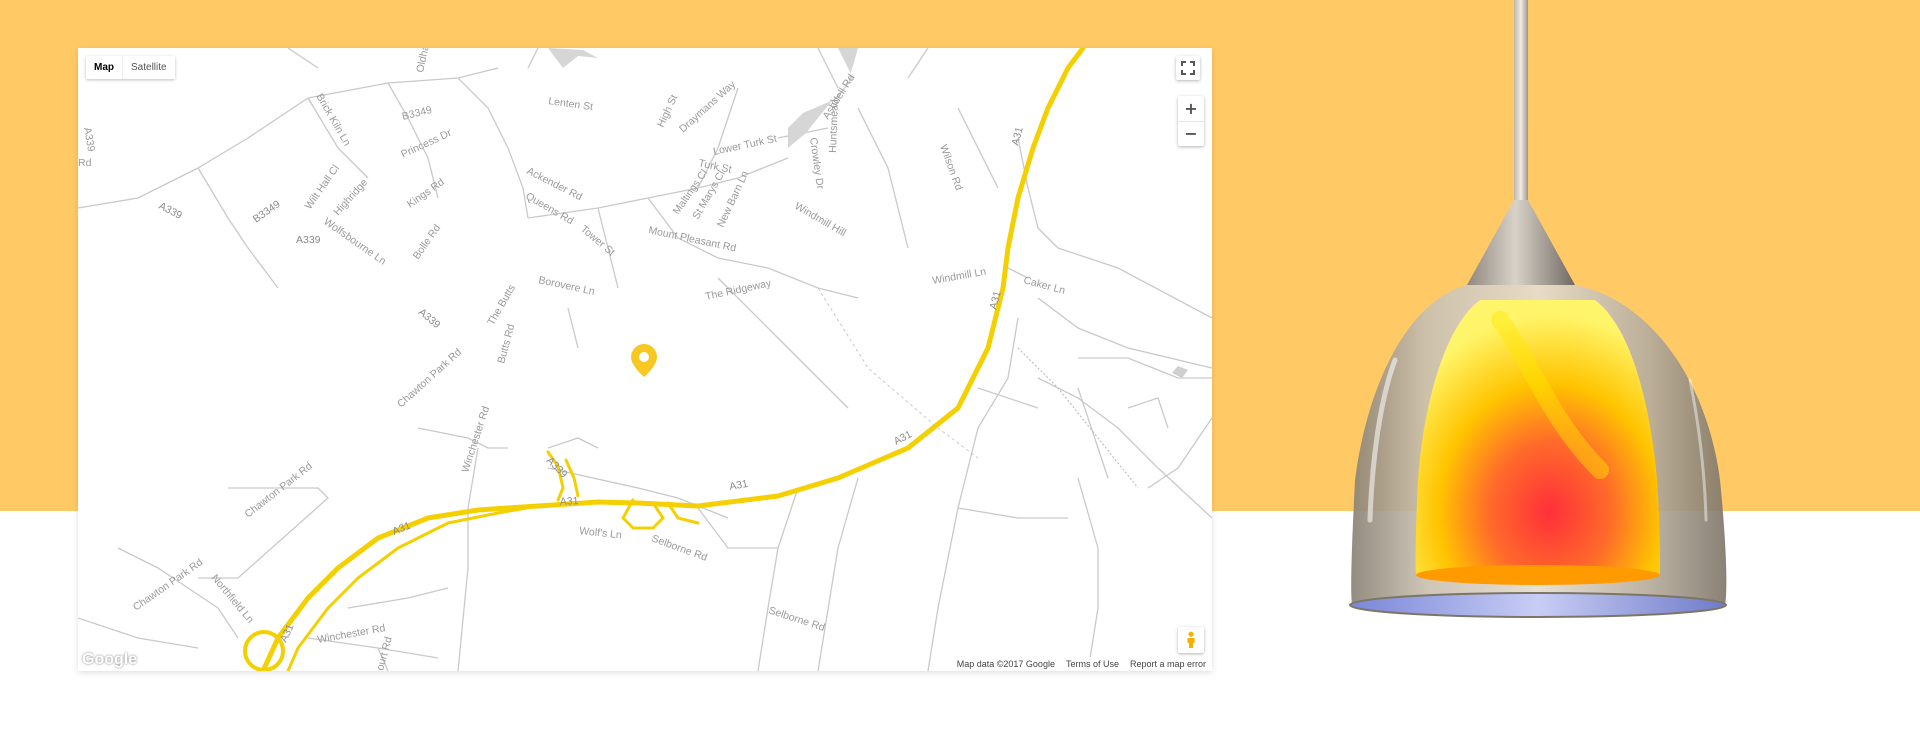 The height and width of the screenshot is (739, 1920). I want to click on road-label: High St, so click(667, 111).